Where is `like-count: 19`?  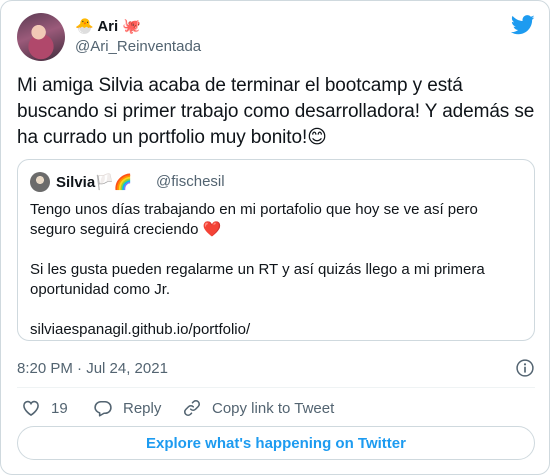
like-count: 19 is located at coordinates (59, 408).